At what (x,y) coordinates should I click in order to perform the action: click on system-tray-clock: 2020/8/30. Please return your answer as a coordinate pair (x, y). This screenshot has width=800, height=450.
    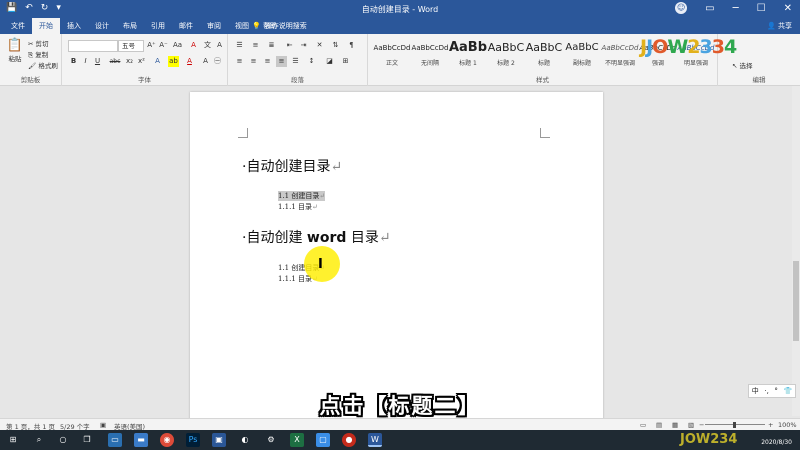
    Looking at the image, I should click on (776, 439).